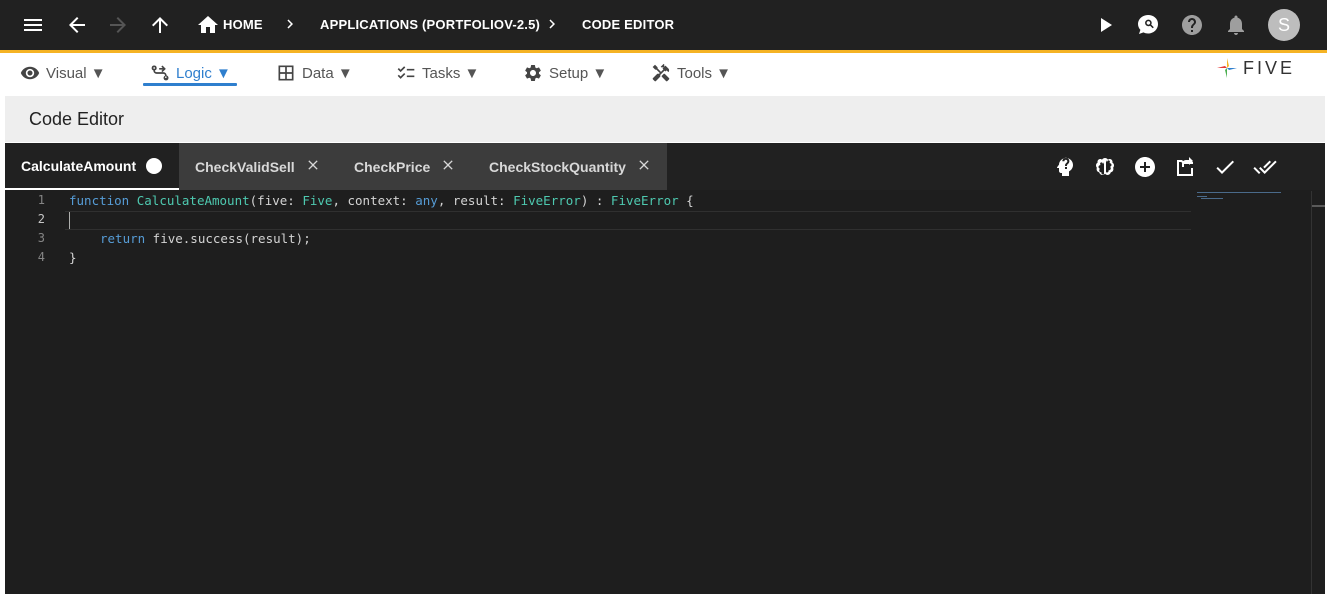 The height and width of the screenshot is (594, 1327). I want to click on breadcrumb-applications: APPLICATIONS (PORTFOLIOV-2.5), so click(430, 24).